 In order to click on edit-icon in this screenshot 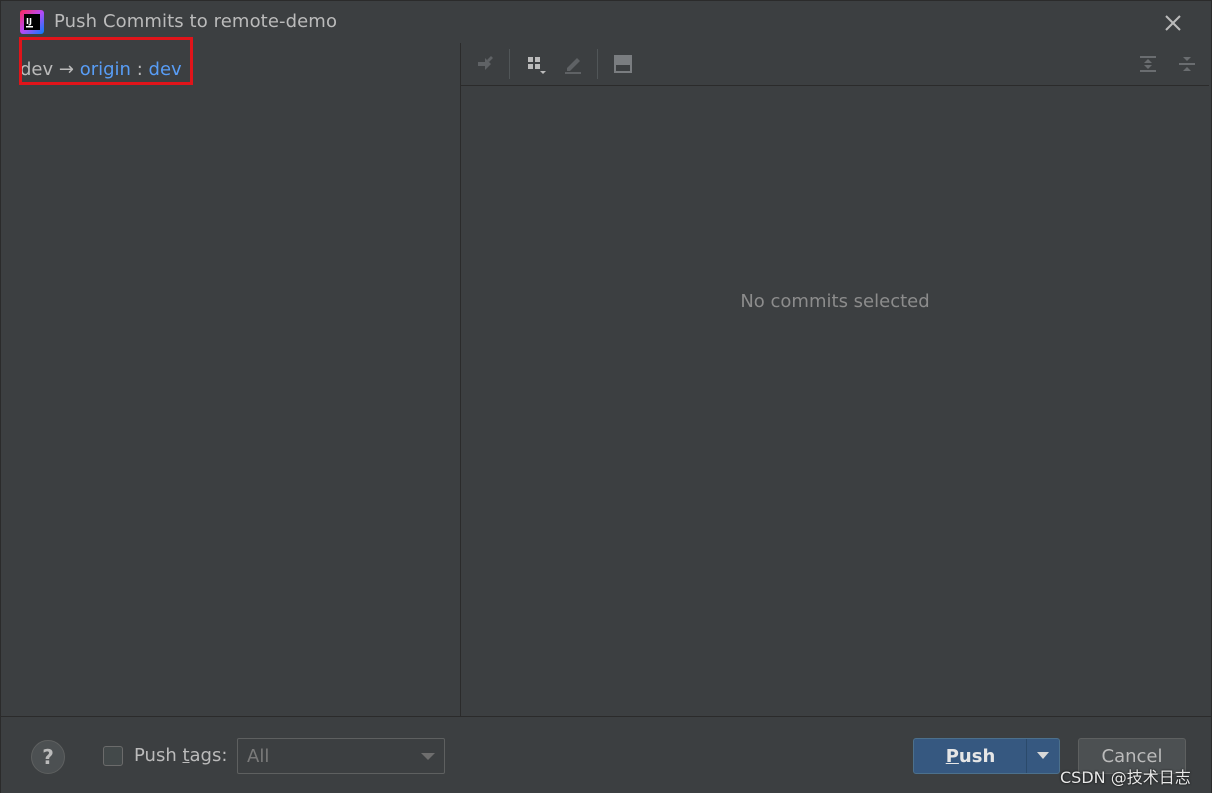, I will do `click(573, 66)`.